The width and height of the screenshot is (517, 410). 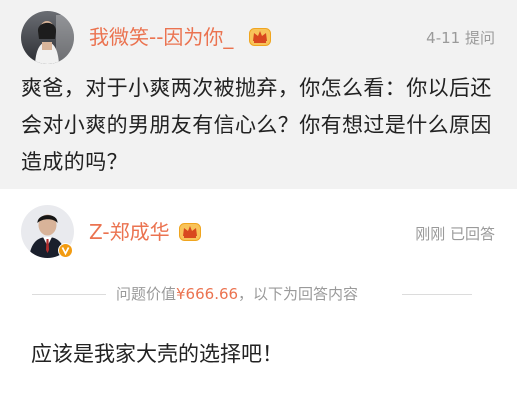 What do you see at coordinates (129, 232) in the screenshot?
I see `answerer-name: Z-郑成华` at bounding box center [129, 232].